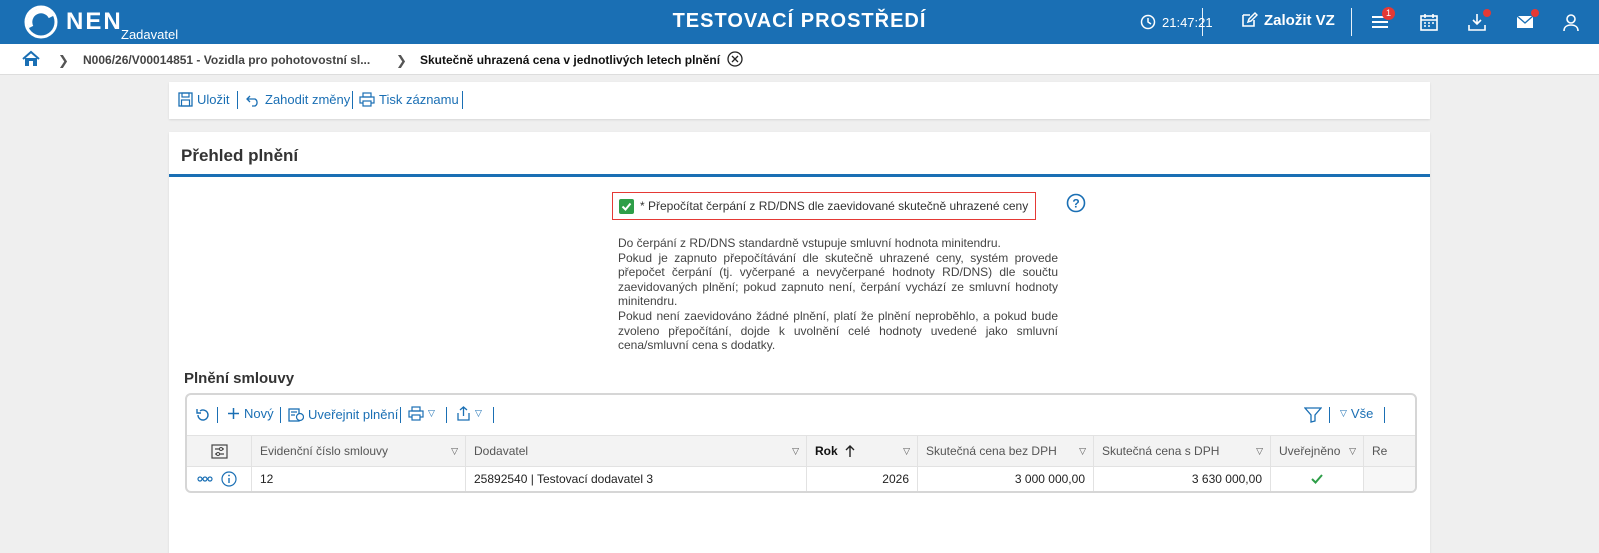  Describe the element at coordinates (862, 479) in the screenshot. I see `cell-year: 2026` at that location.